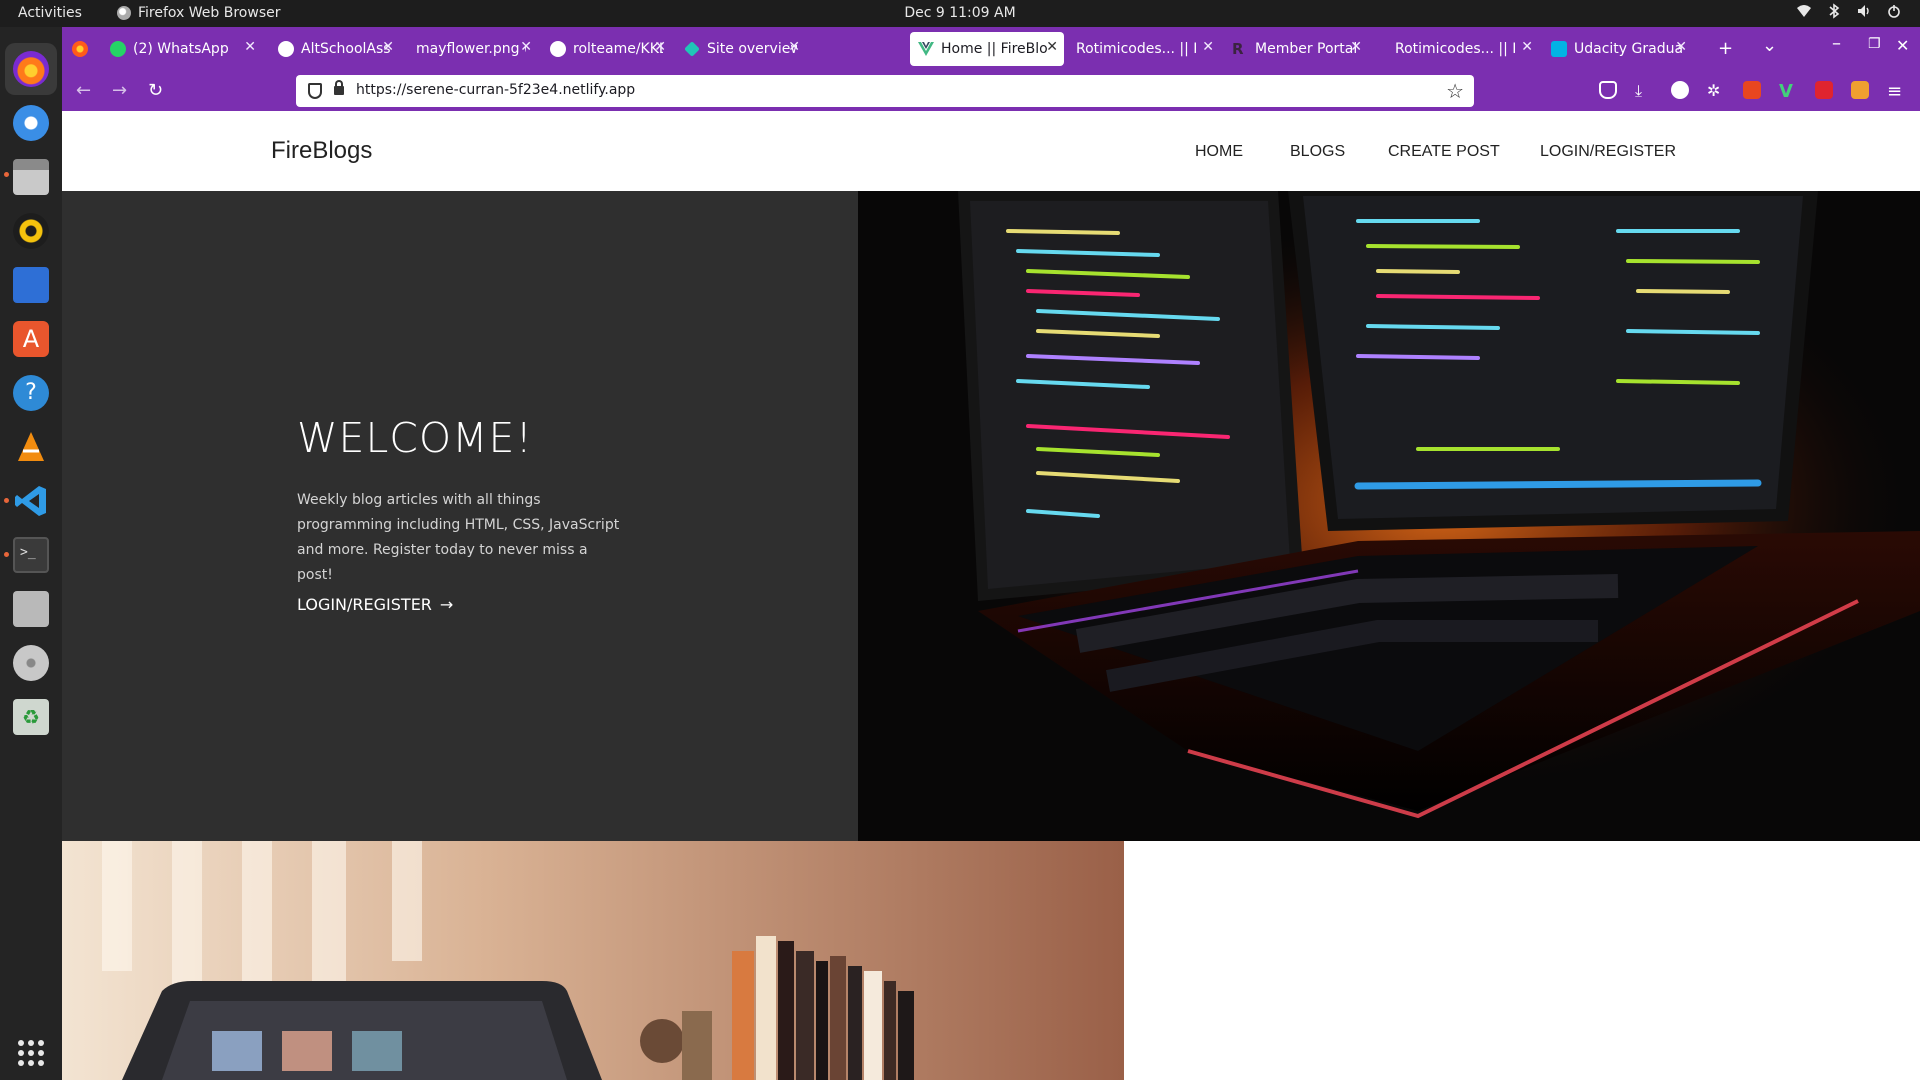 The width and height of the screenshot is (1920, 1080). Describe the element at coordinates (1306, 49) in the screenshot. I see `tab-label: Member Portal` at that location.